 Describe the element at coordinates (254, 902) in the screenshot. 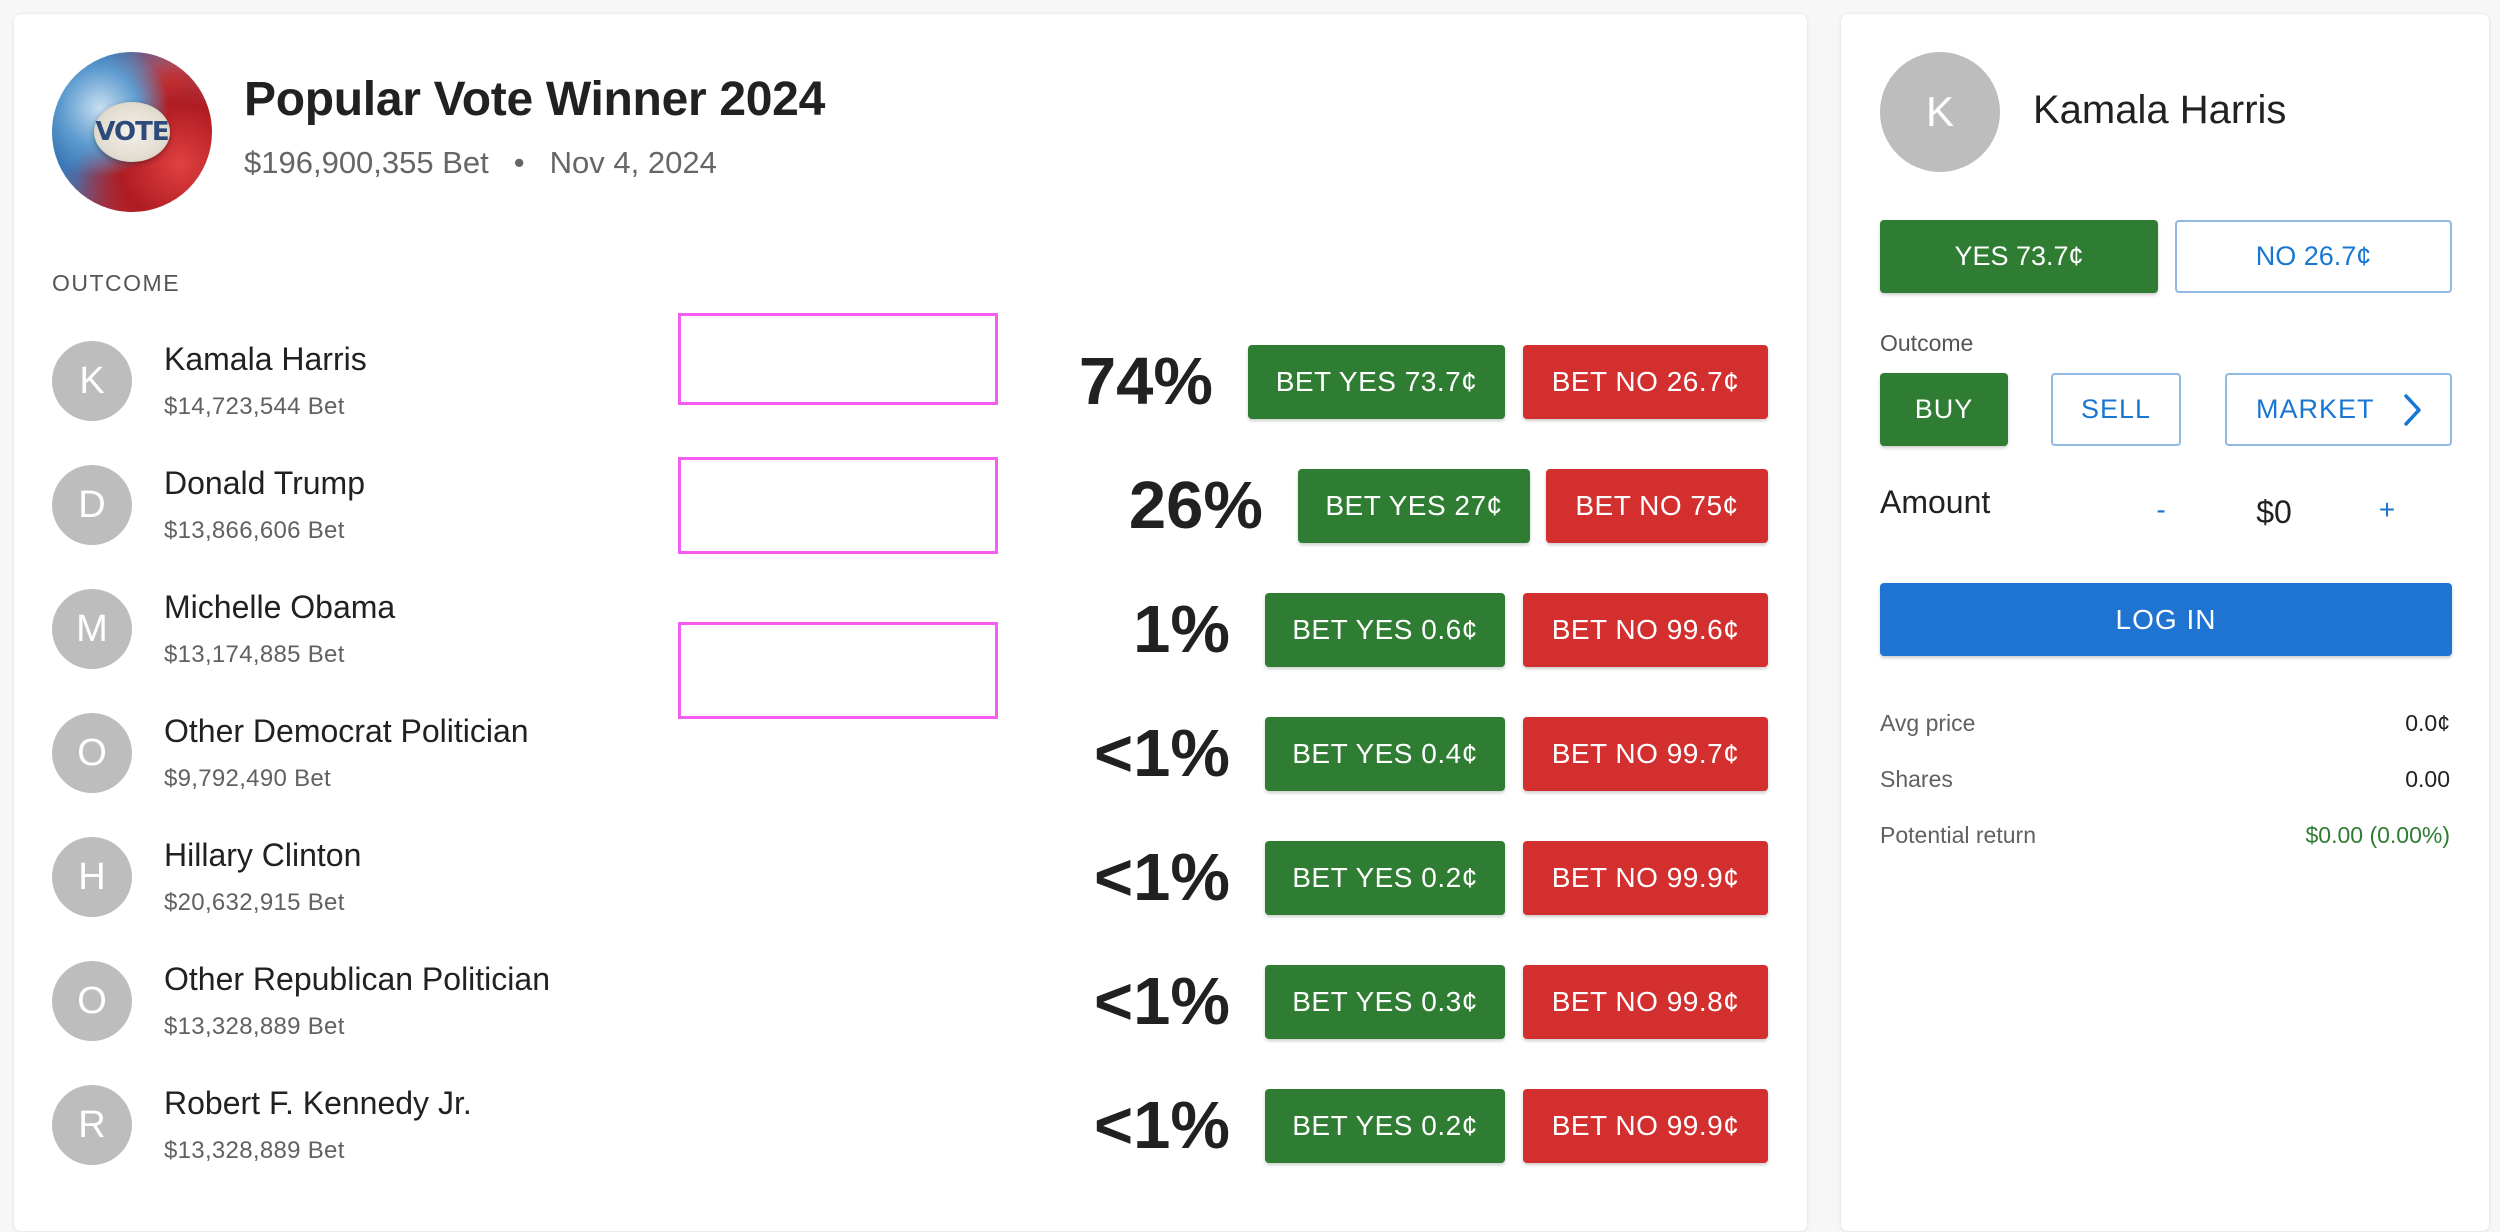

I see `outcome-volume: $20,632,915 Bet` at that location.